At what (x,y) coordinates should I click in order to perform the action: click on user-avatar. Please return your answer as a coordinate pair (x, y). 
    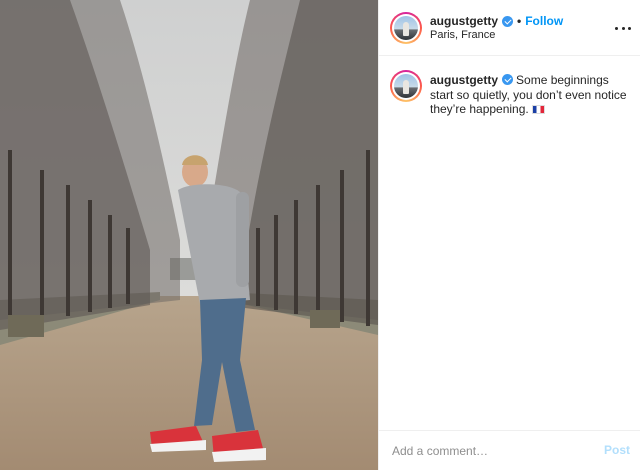
    Looking at the image, I should click on (406, 28).